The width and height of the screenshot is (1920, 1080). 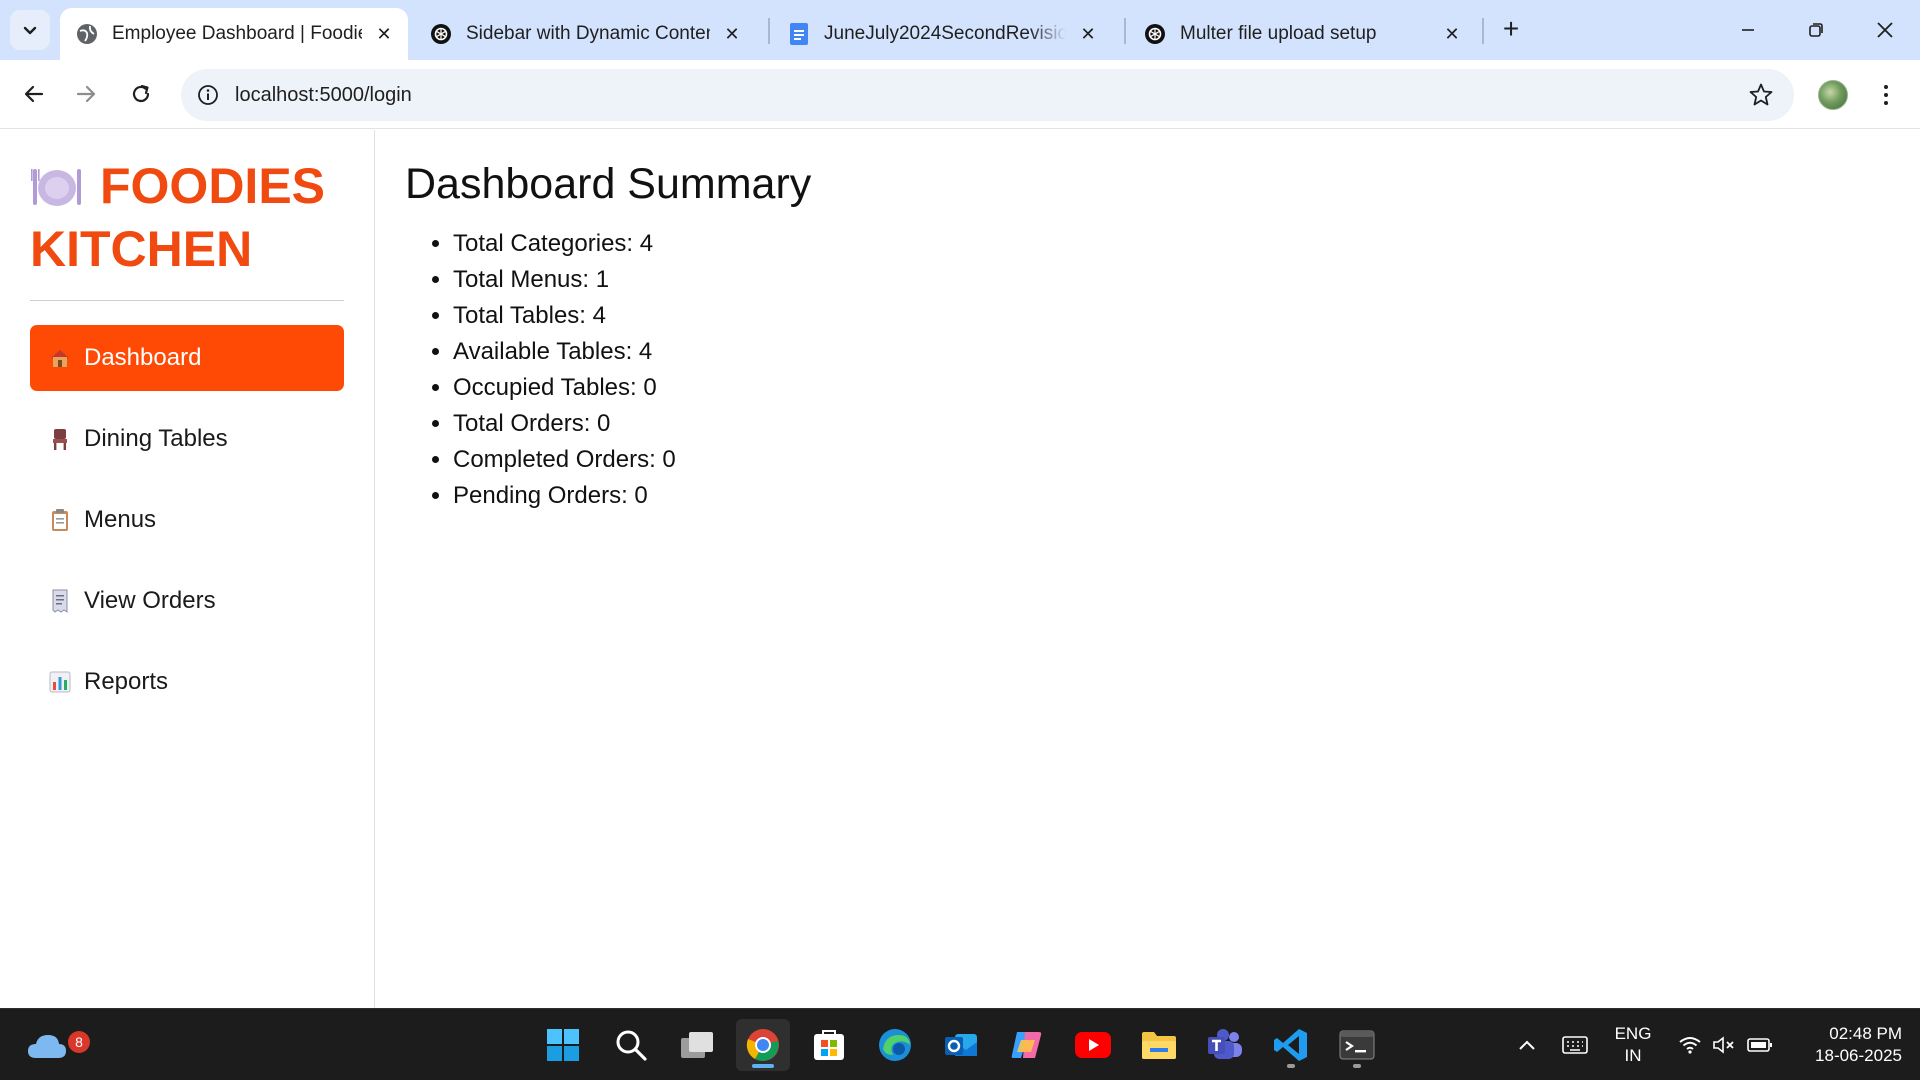 I want to click on taskbar-outlook, so click(x=961, y=1045).